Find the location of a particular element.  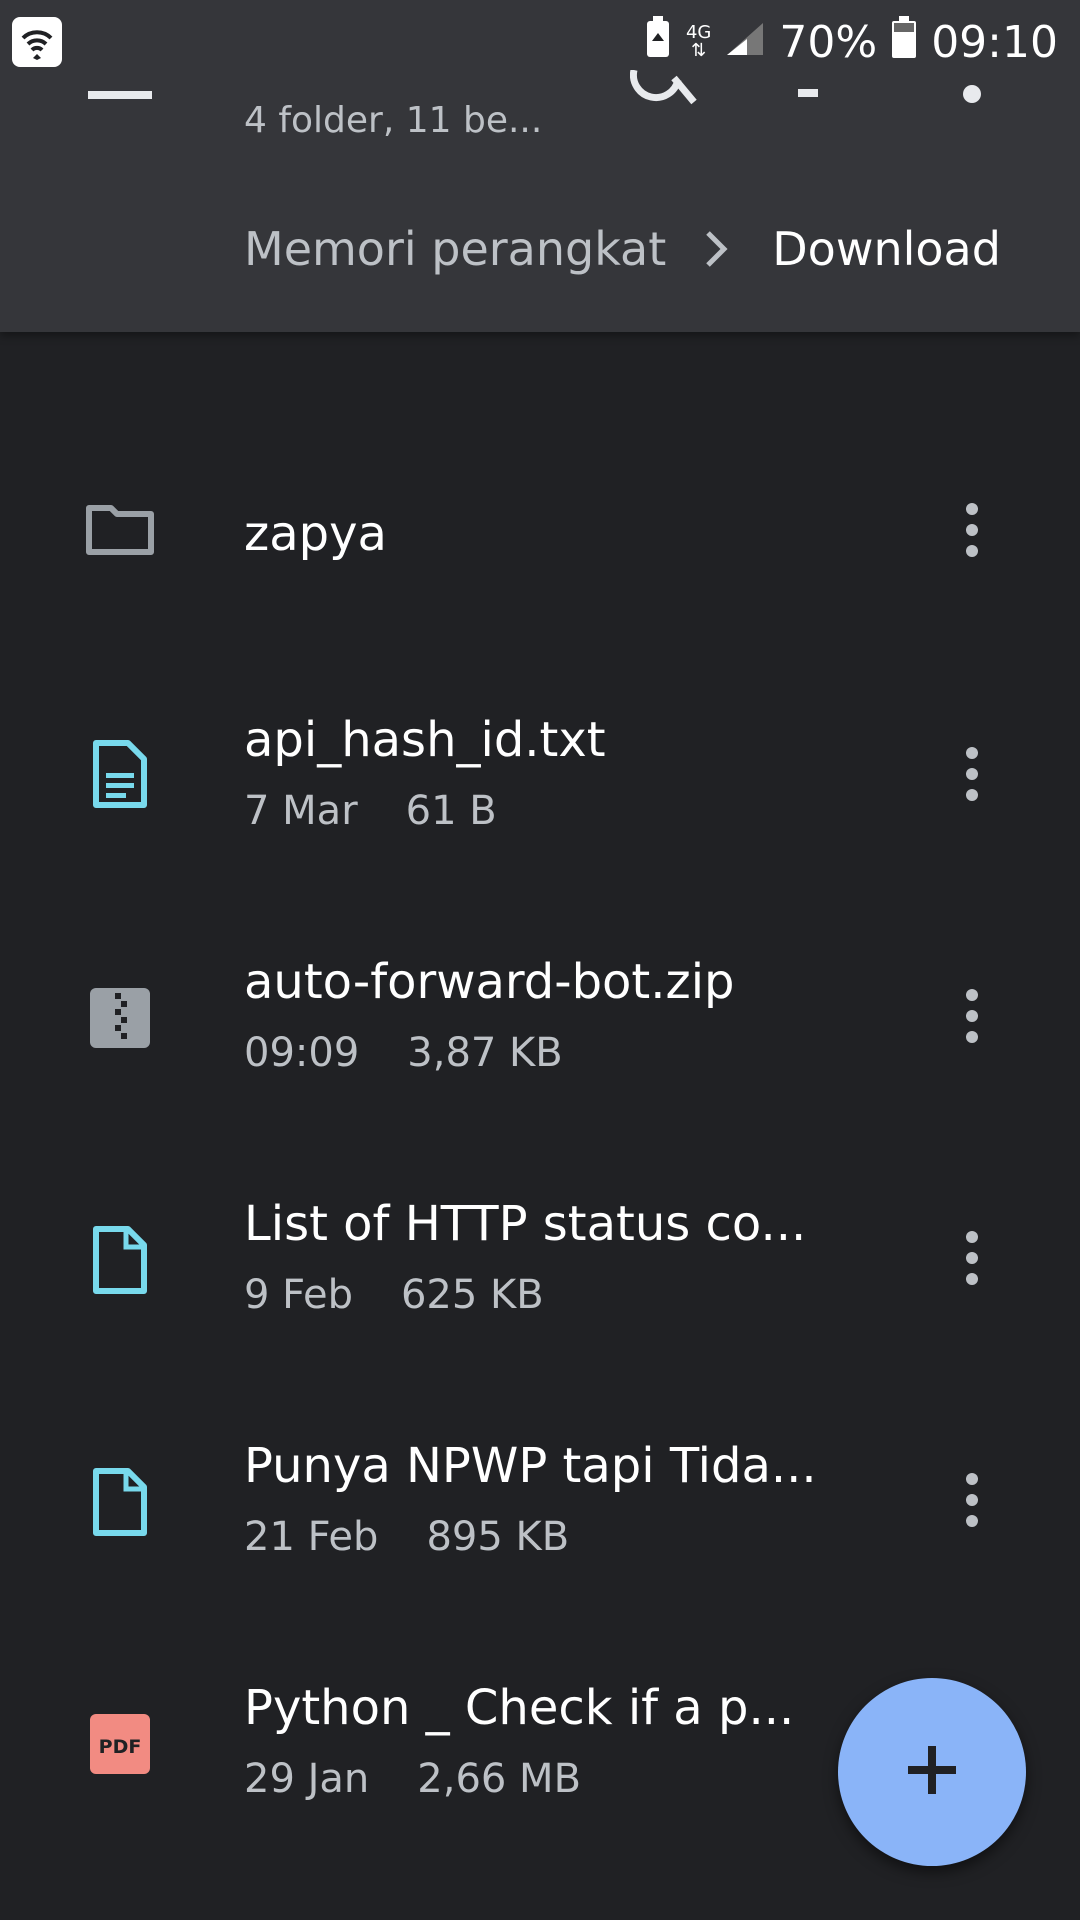

file-size: 895 KB is located at coordinates (498, 1537).